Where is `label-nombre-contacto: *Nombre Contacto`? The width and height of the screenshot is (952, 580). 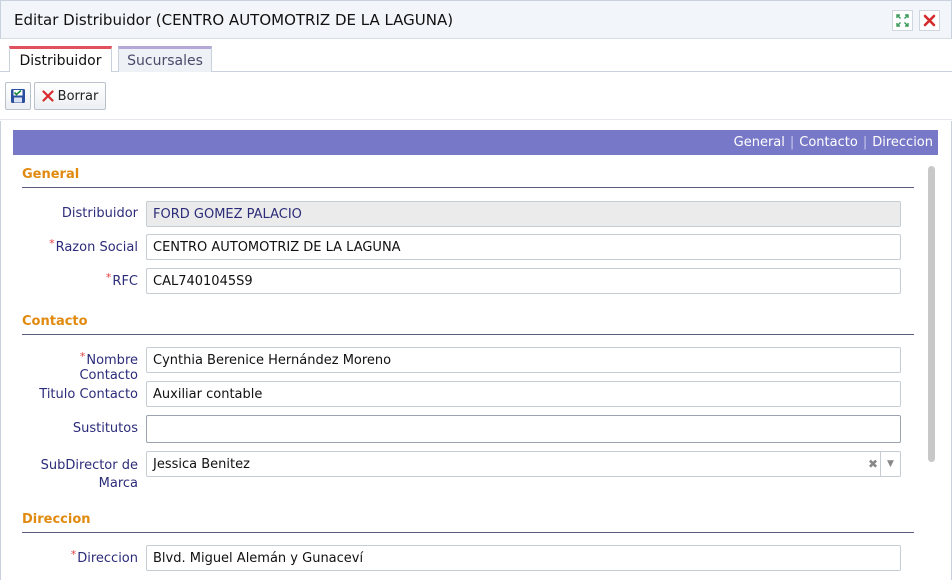 label-nombre-contacto: *Nombre Contacto is located at coordinates (108, 366).